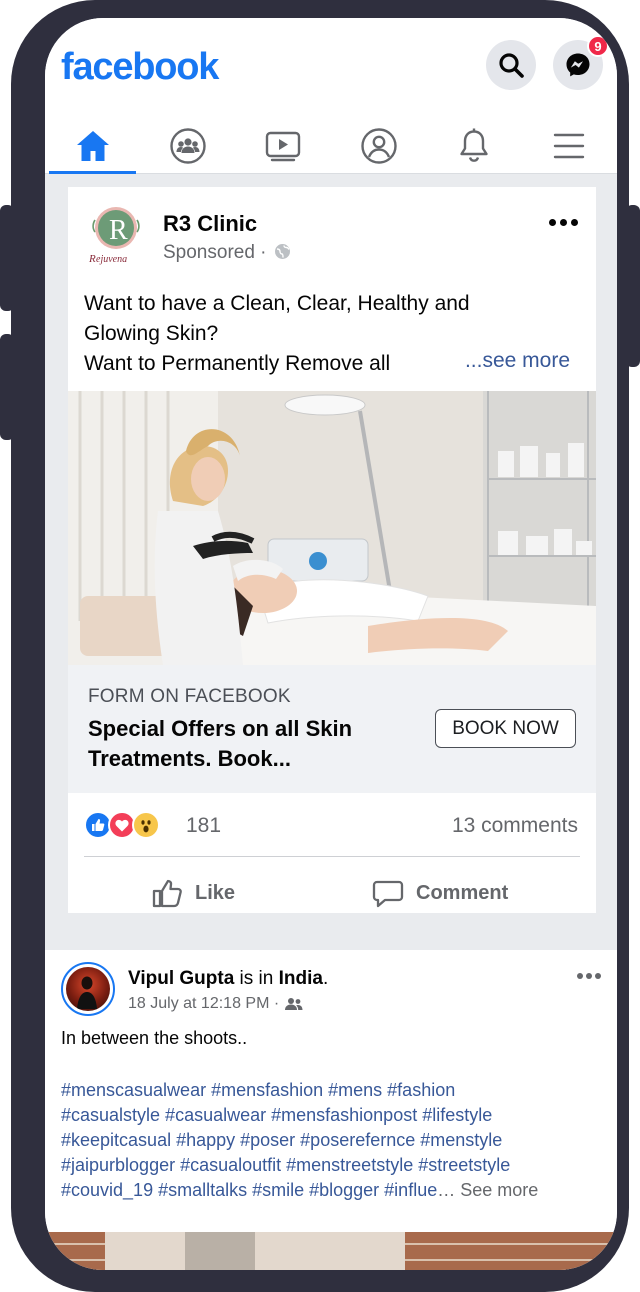 The height and width of the screenshot is (1292, 640). What do you see at coordinates (487, 1190) in the screenshot?
I see `see-more-link: … See more` at bounding box center [487, 1190].